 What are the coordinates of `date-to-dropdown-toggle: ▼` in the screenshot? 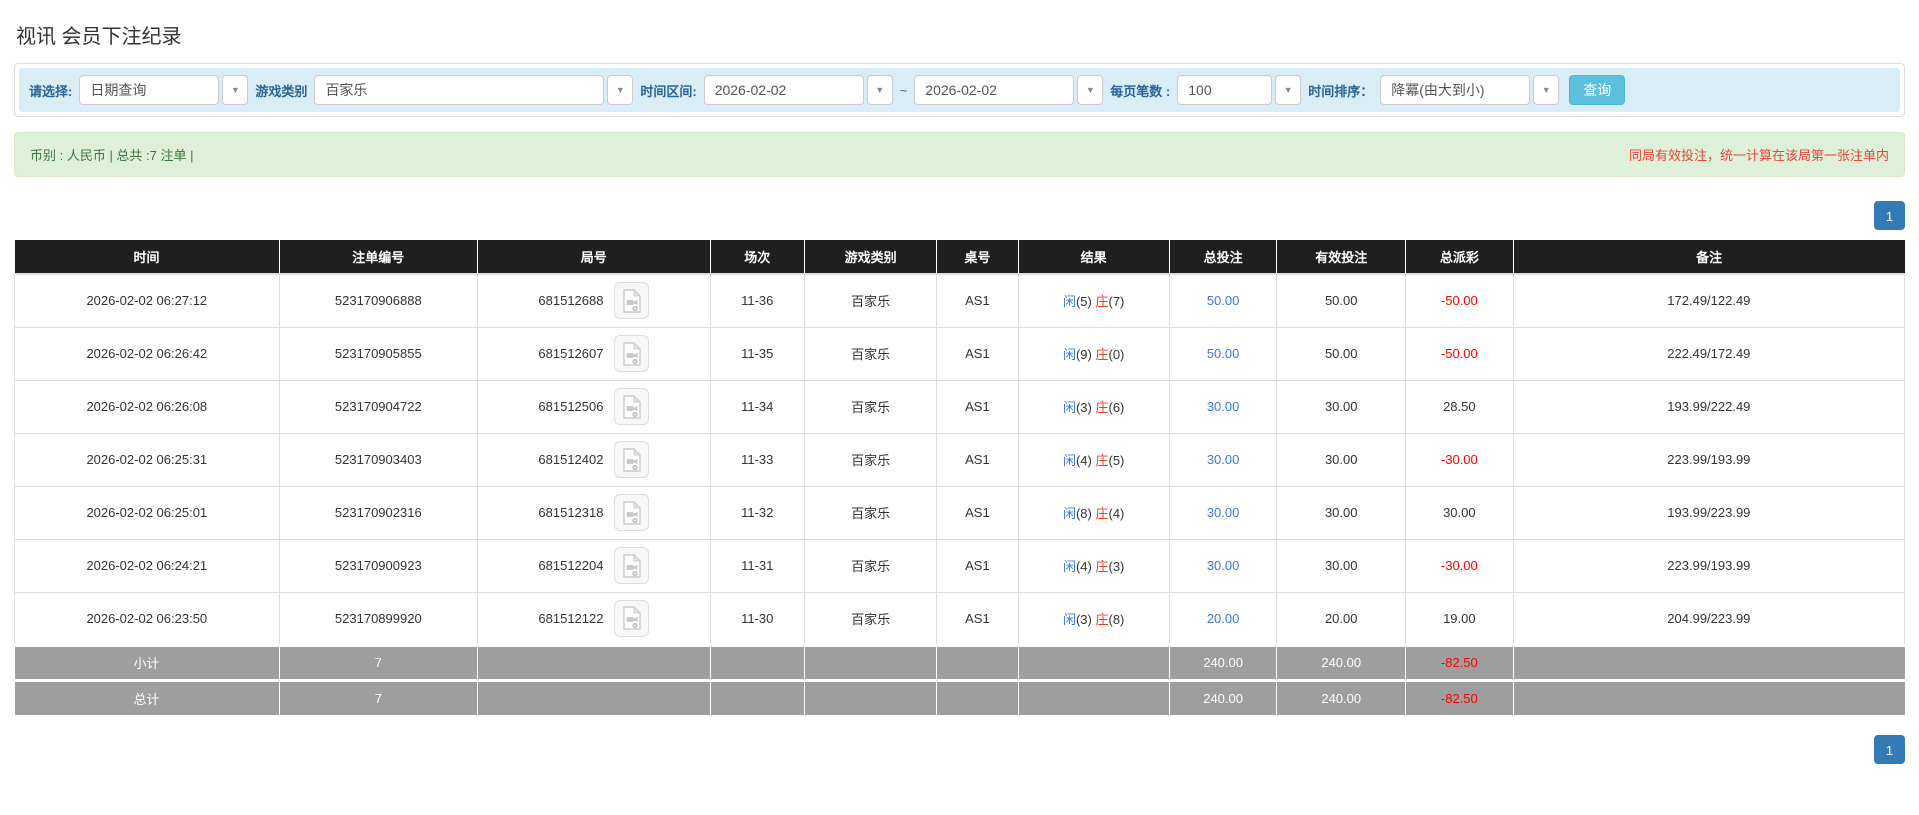 It's located at (1090, 90).